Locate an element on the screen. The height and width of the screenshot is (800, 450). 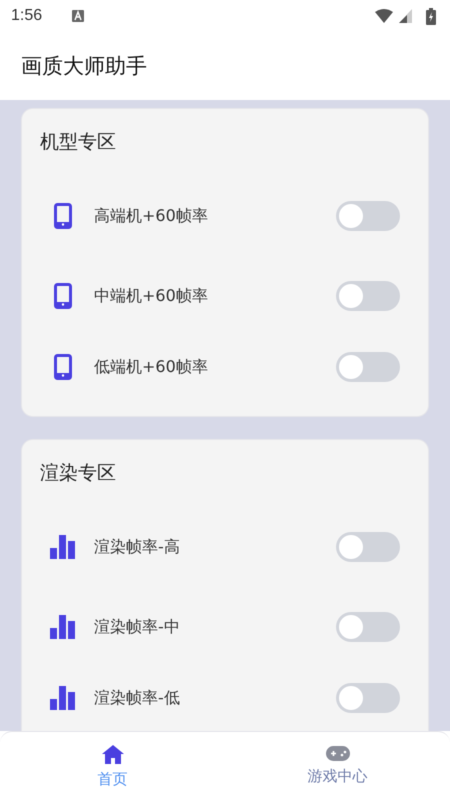
nav-tab: 游戏中心 is located at coordinates (337, 766).